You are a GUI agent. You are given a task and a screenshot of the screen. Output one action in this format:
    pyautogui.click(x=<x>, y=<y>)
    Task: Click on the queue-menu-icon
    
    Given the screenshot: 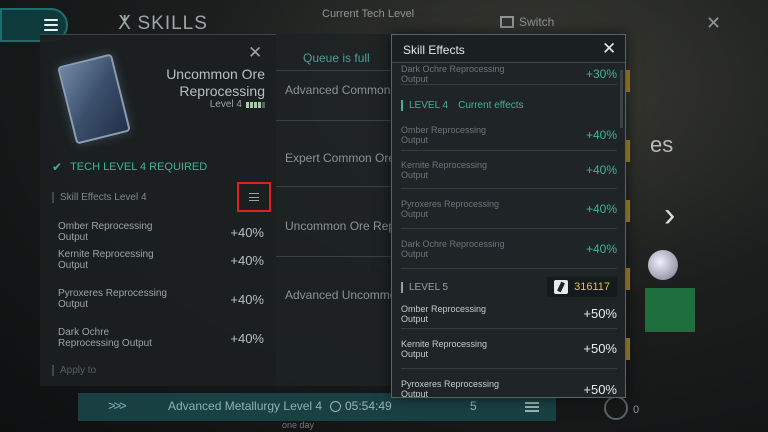 What is the action you would take?
    pyautogui.click(x=532, y=407)
    